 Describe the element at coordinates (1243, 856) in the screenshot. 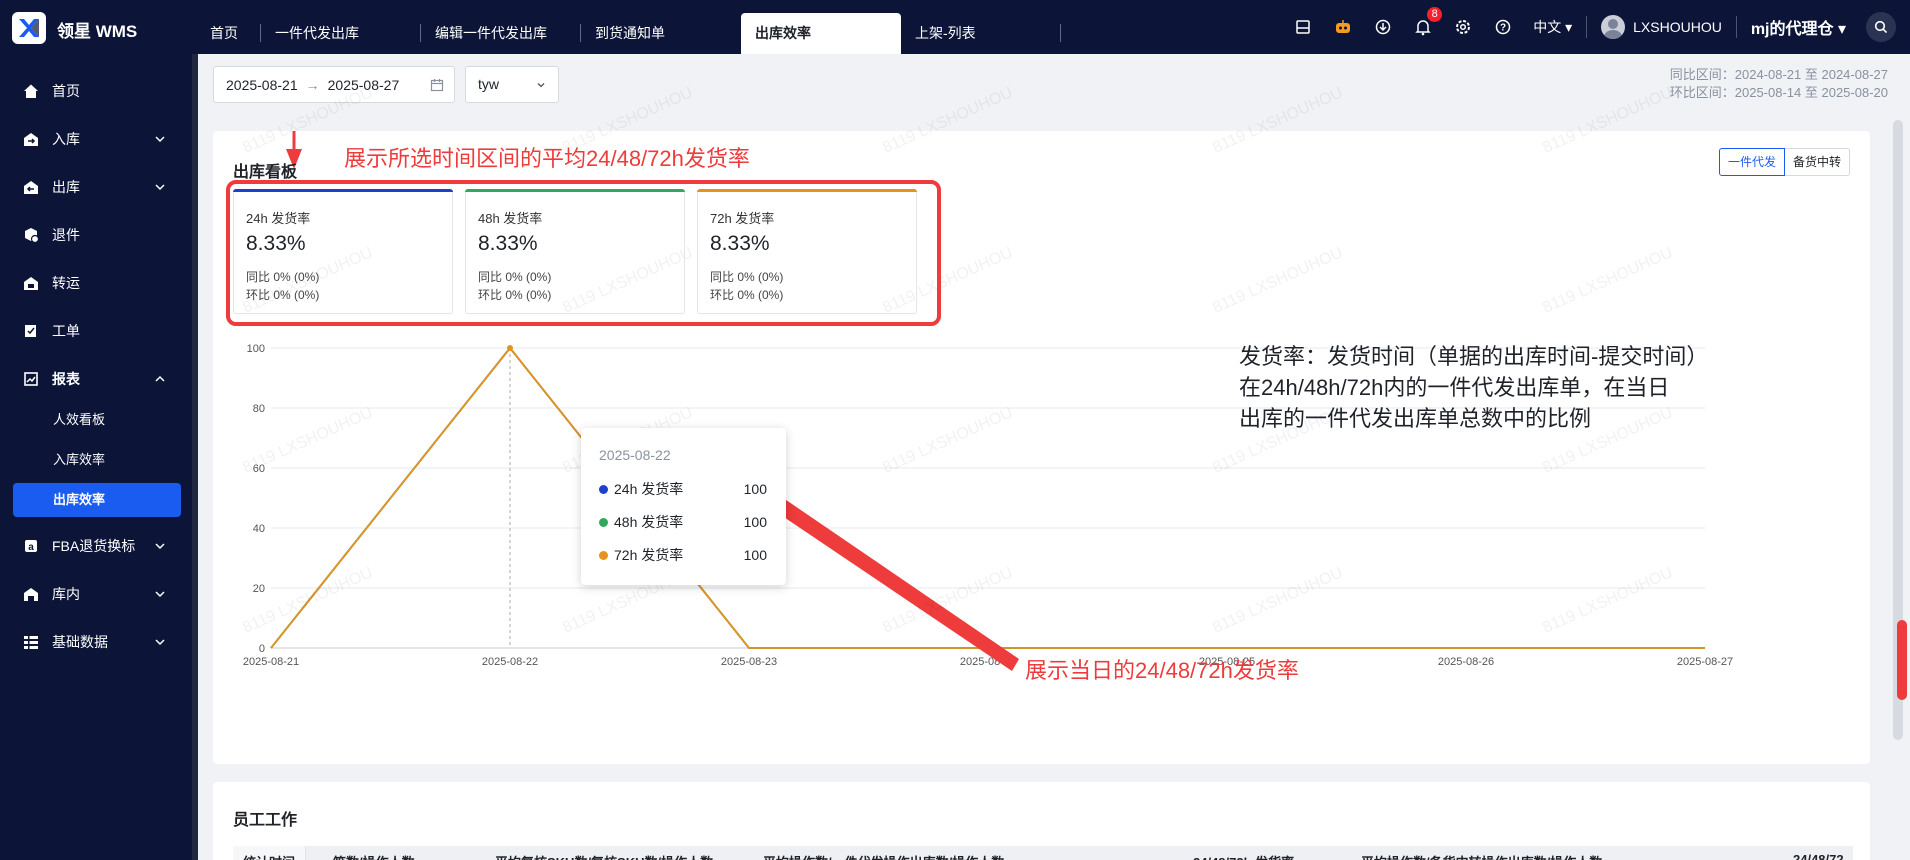

I see `column-header: 24/48/72h 发货率` at that location.